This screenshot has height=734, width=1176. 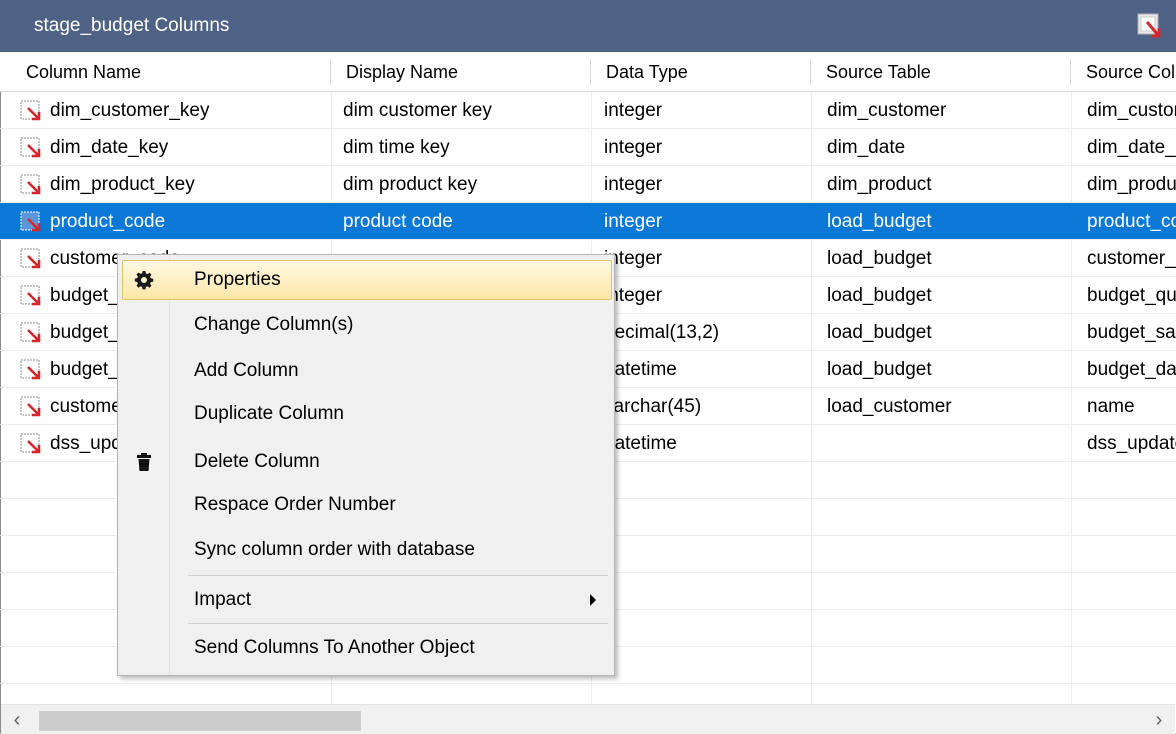 I want to click on scrollbar-thumb, so click(x=200, y=721).